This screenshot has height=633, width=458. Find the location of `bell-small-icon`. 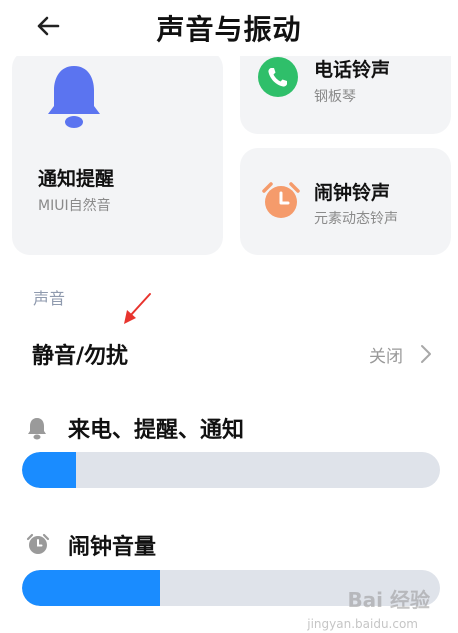

bell-small-icon is located at coordinates (37, 429).